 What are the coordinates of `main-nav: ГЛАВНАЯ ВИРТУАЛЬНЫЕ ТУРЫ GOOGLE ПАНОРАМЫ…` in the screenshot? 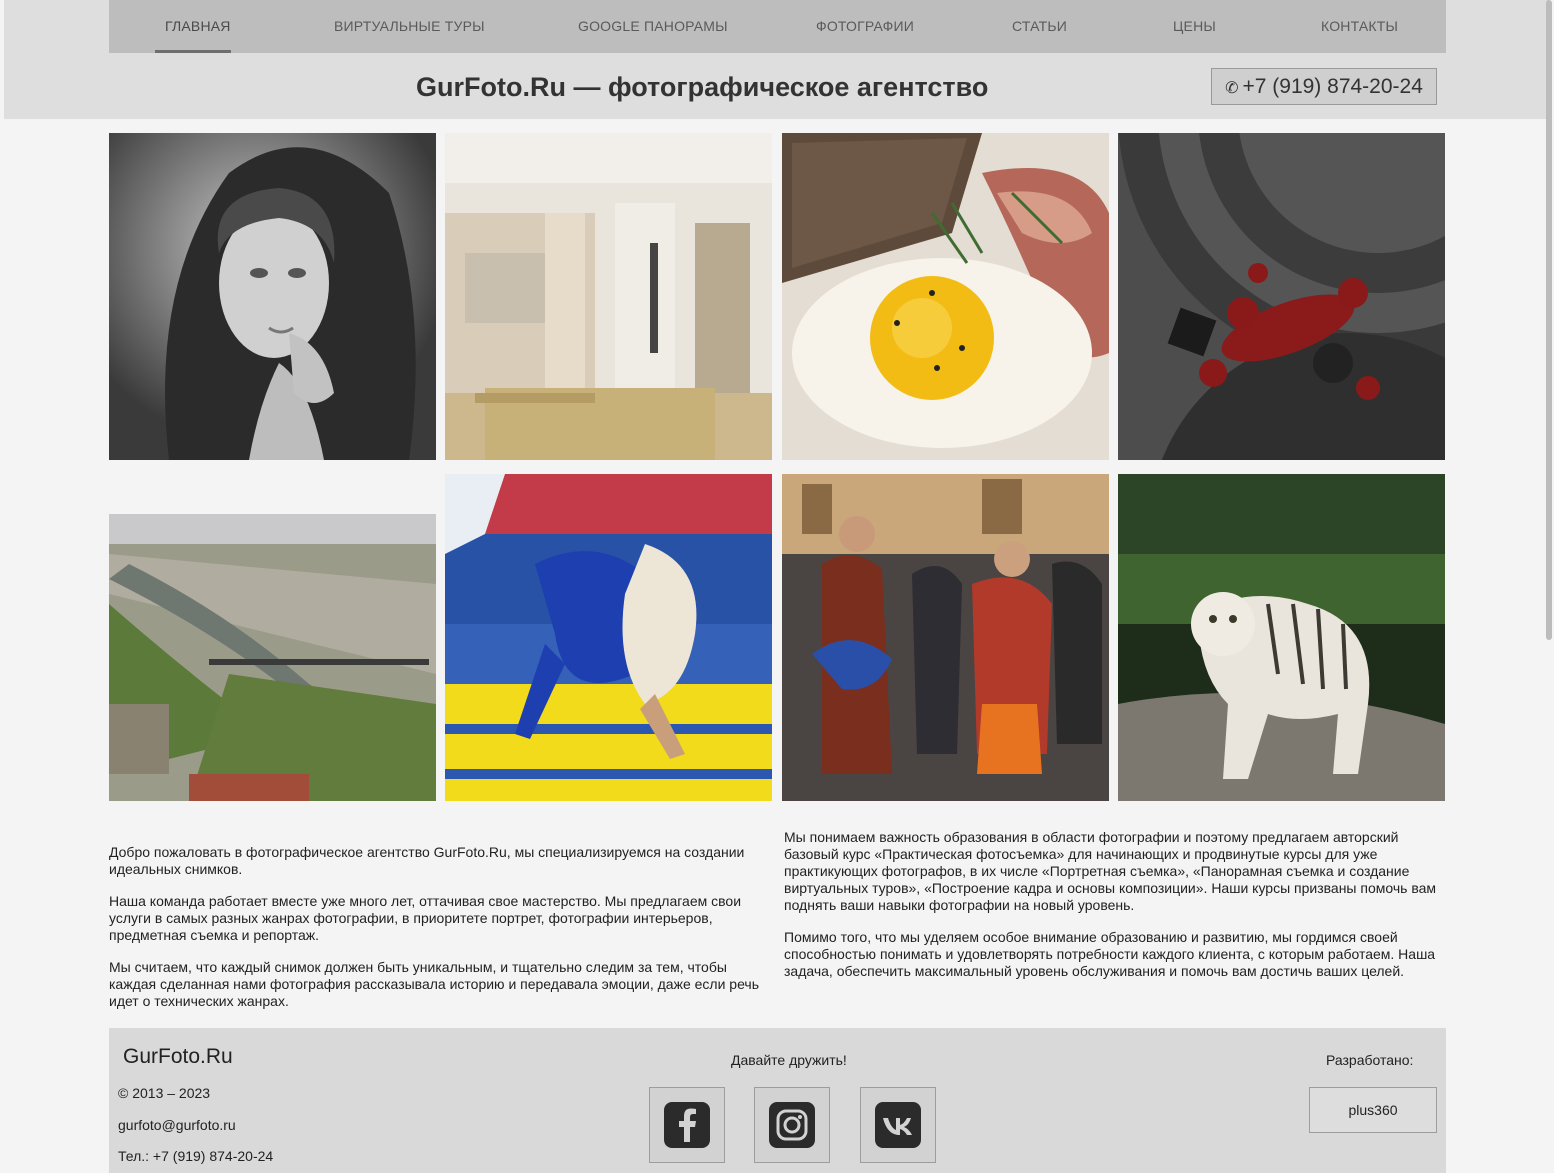 It's located at (777, 26).